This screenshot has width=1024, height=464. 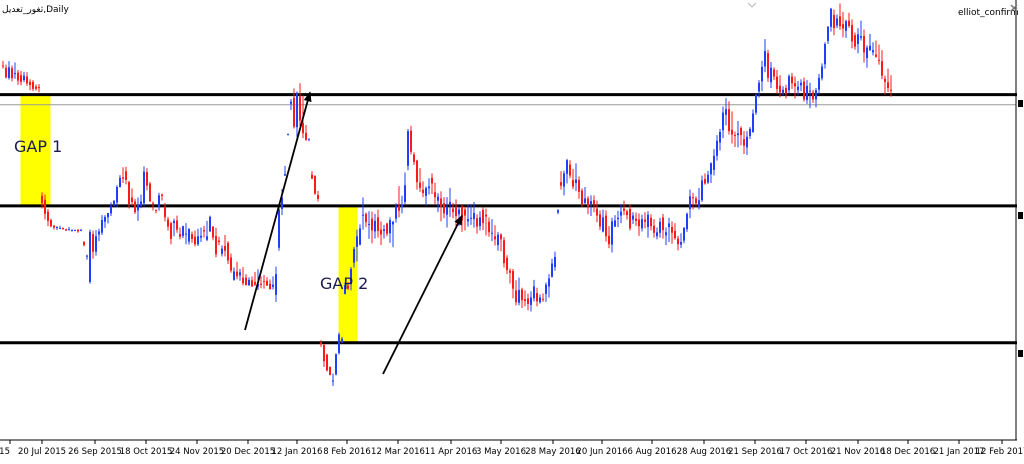 What do you see at coordinates (752, 5) in the screenshot?
I see `chart-collapse-icon` at bounding box center [752, 5].